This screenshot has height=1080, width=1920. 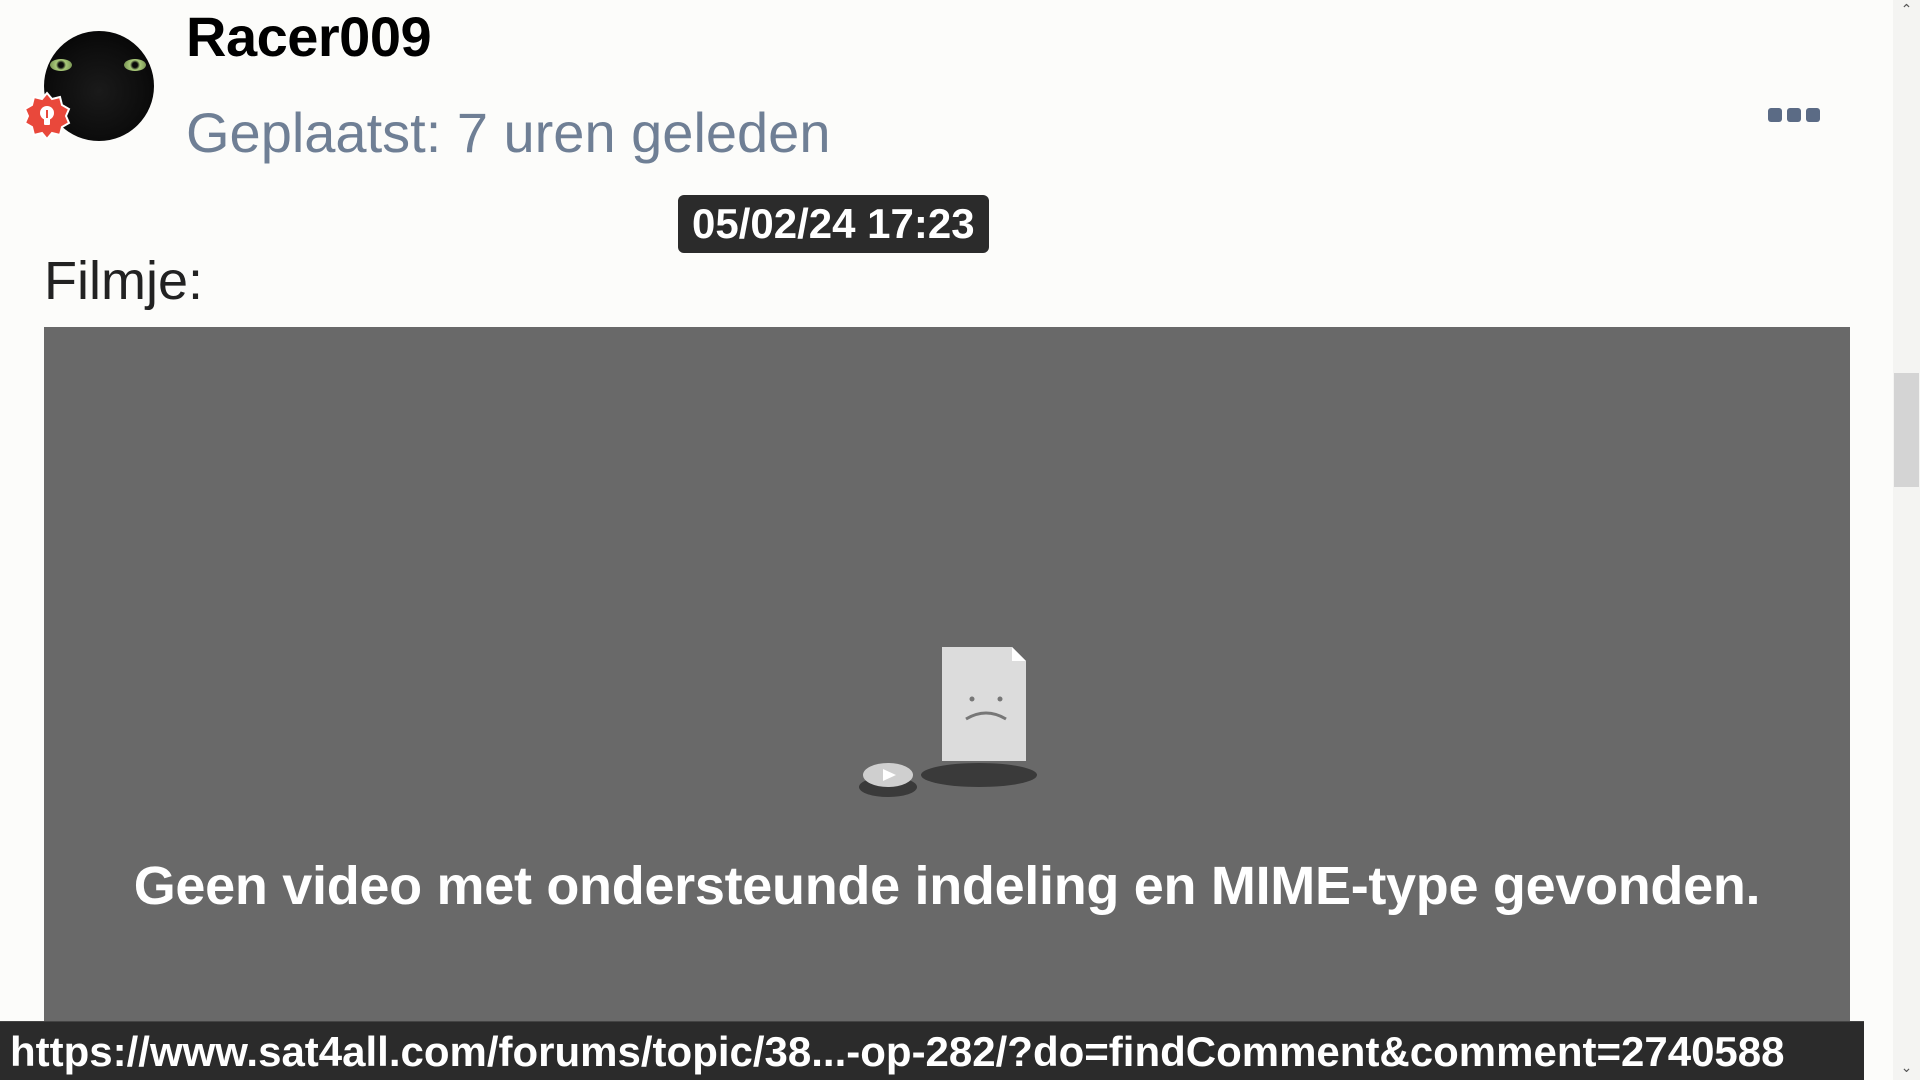 What do you see at coordinates (47, 116) in the screenshot?
I see `lightbulb-badge-icon` at bounding box center [47, 116].